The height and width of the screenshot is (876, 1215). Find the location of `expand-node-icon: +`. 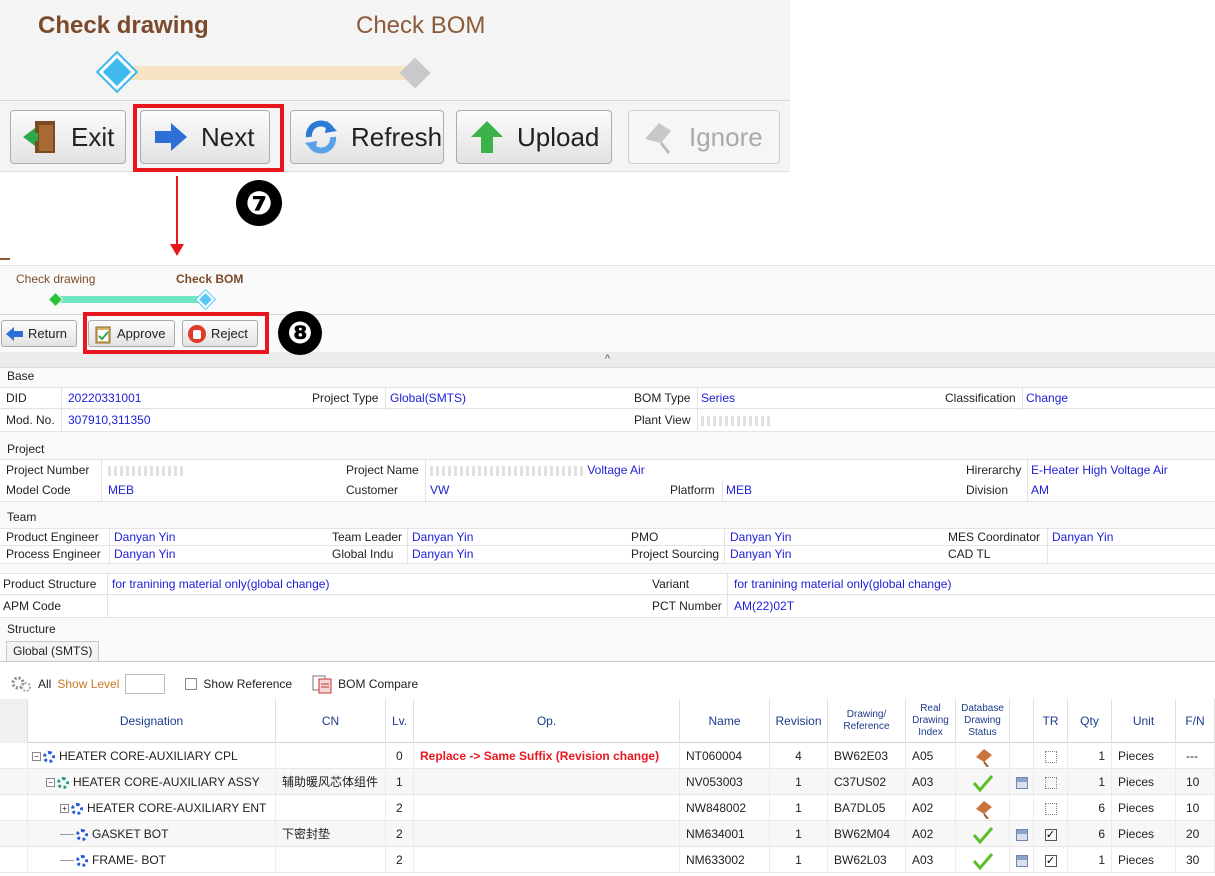

expand-node-icon: + is located at coordinates (64, 809).